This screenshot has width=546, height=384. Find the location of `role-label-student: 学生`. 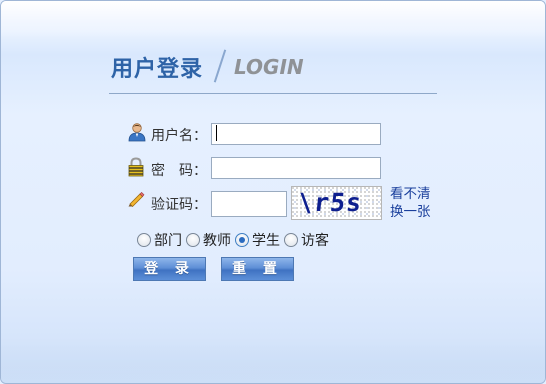

role-label-student: 学生 is located at coordinates (266, 241).